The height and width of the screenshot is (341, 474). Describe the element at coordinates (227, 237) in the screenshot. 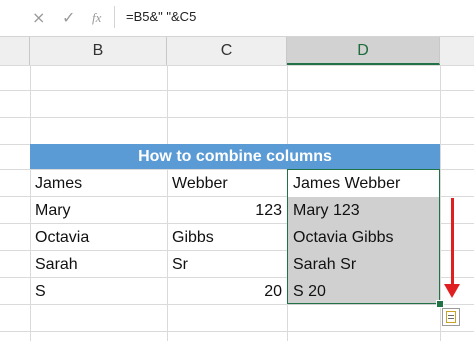

I see `cell-c-last-name: Gibbs` at that location.